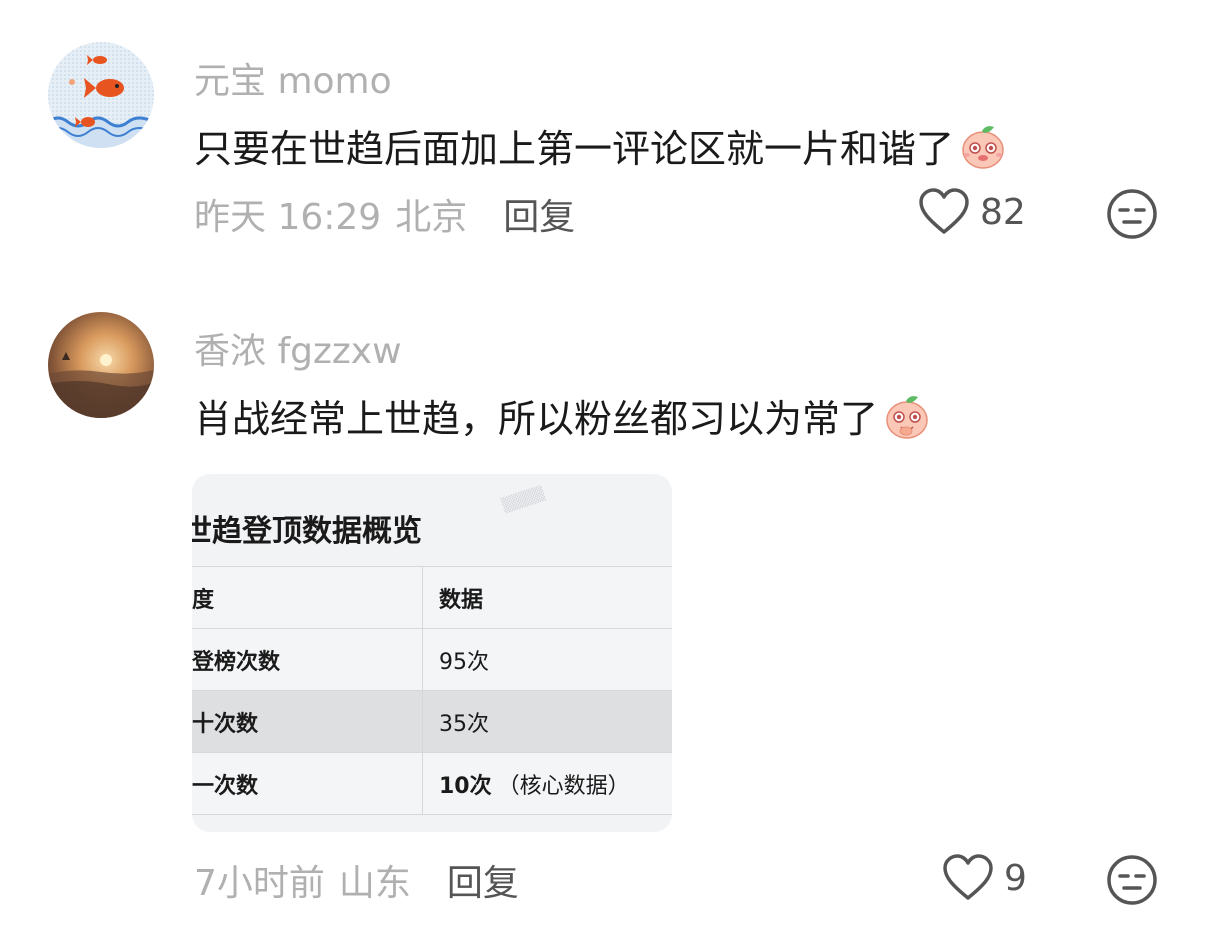 The width and height of the screenshot is (1206, 945). What do you see at coordinates (1003, 212) in the screenshot?
I see `like-count: 82` at bounding box center [1003, 212].